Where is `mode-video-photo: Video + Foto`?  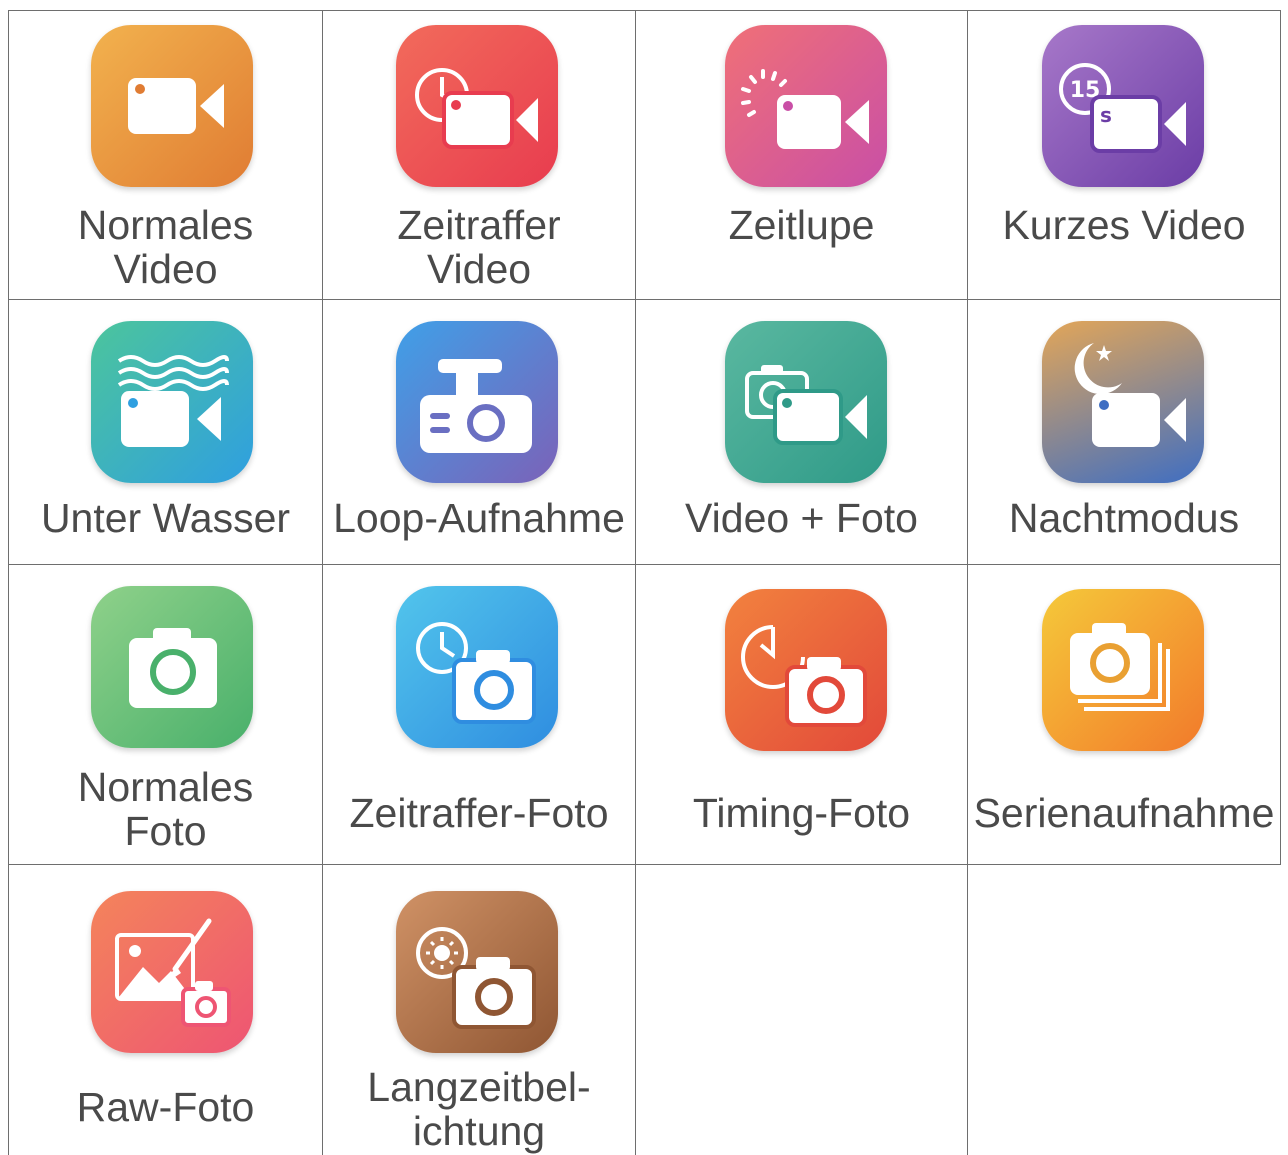 mode-video-photo: Video + Foto is located at coordinates (801, 432).